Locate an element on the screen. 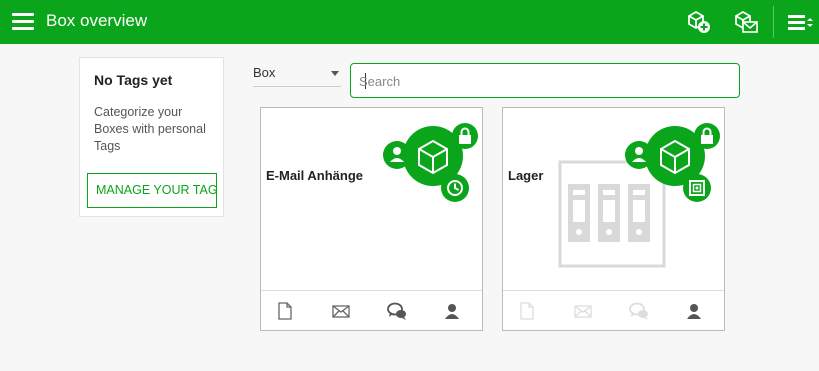 This screenshot has width=819, height=371. top-bar: Box overview is located at coordinates (409, 22).